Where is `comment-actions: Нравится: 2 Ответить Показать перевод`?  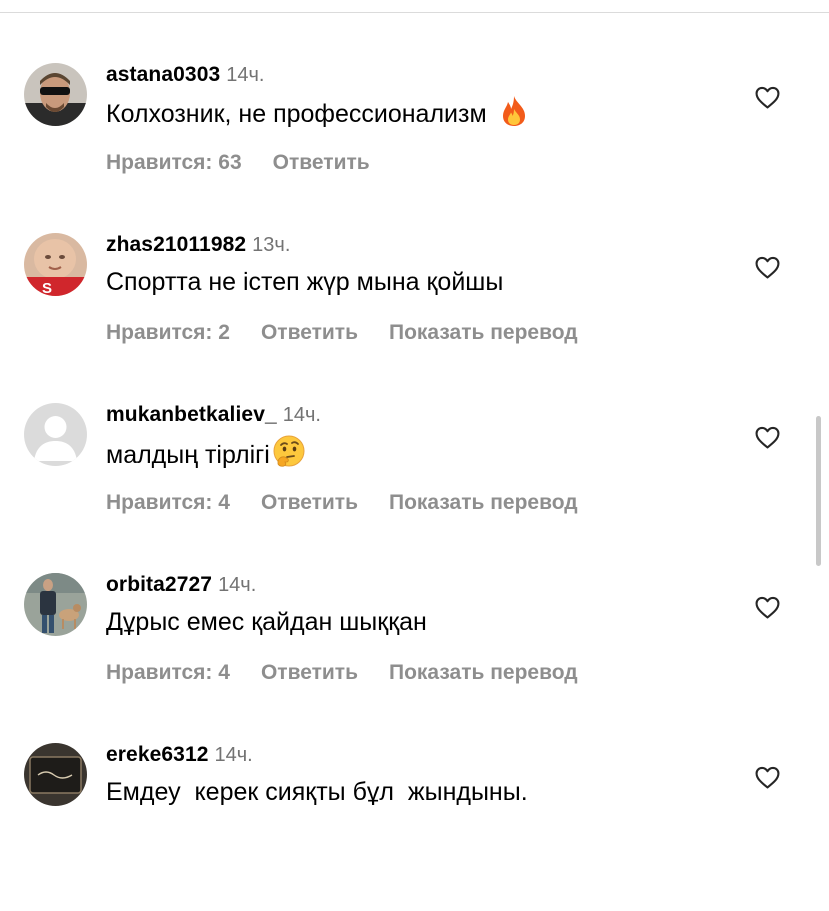
comment-actions: Нравится: 2 Ответить Показать перевод is located at coordinates (357, 333).